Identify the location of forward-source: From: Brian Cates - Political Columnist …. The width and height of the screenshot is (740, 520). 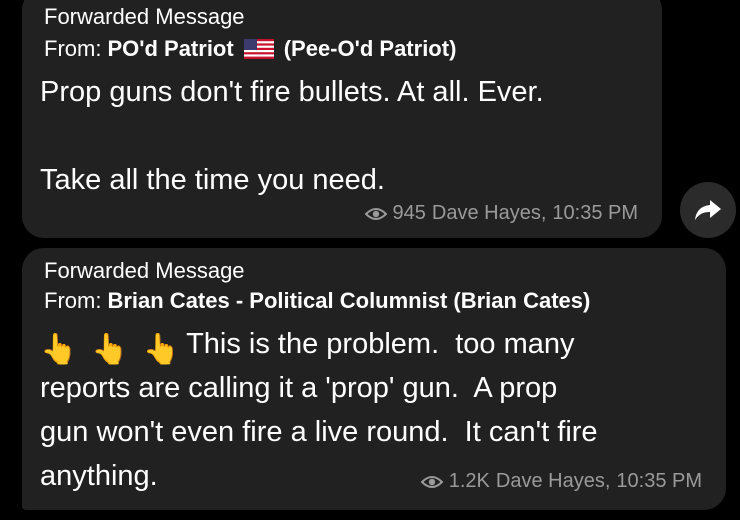
(317, 301).